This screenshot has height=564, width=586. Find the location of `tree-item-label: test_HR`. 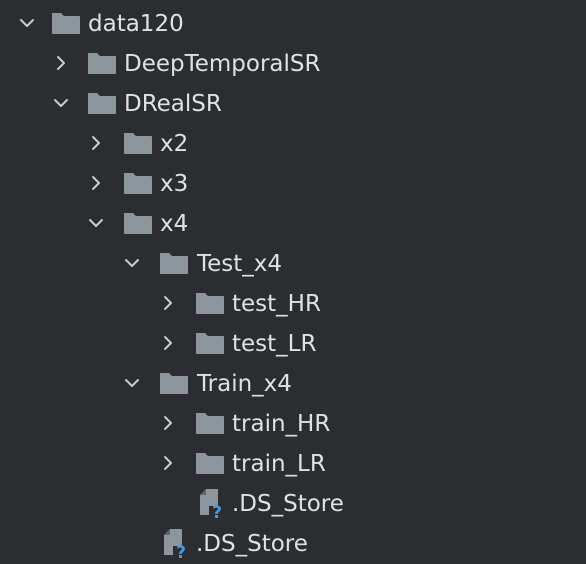

tree-item-label: test_HR is located at coordinates (276, 304).